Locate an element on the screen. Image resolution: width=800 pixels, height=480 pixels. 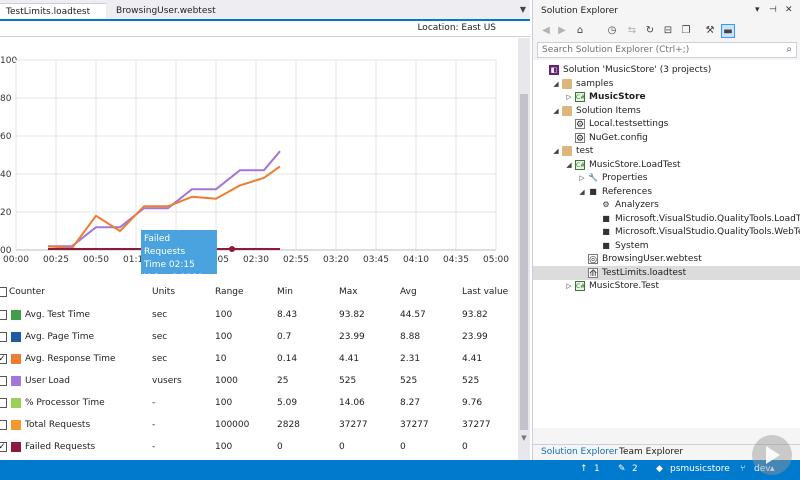
close-icon: ✕ is located at coordinates (789, 10).